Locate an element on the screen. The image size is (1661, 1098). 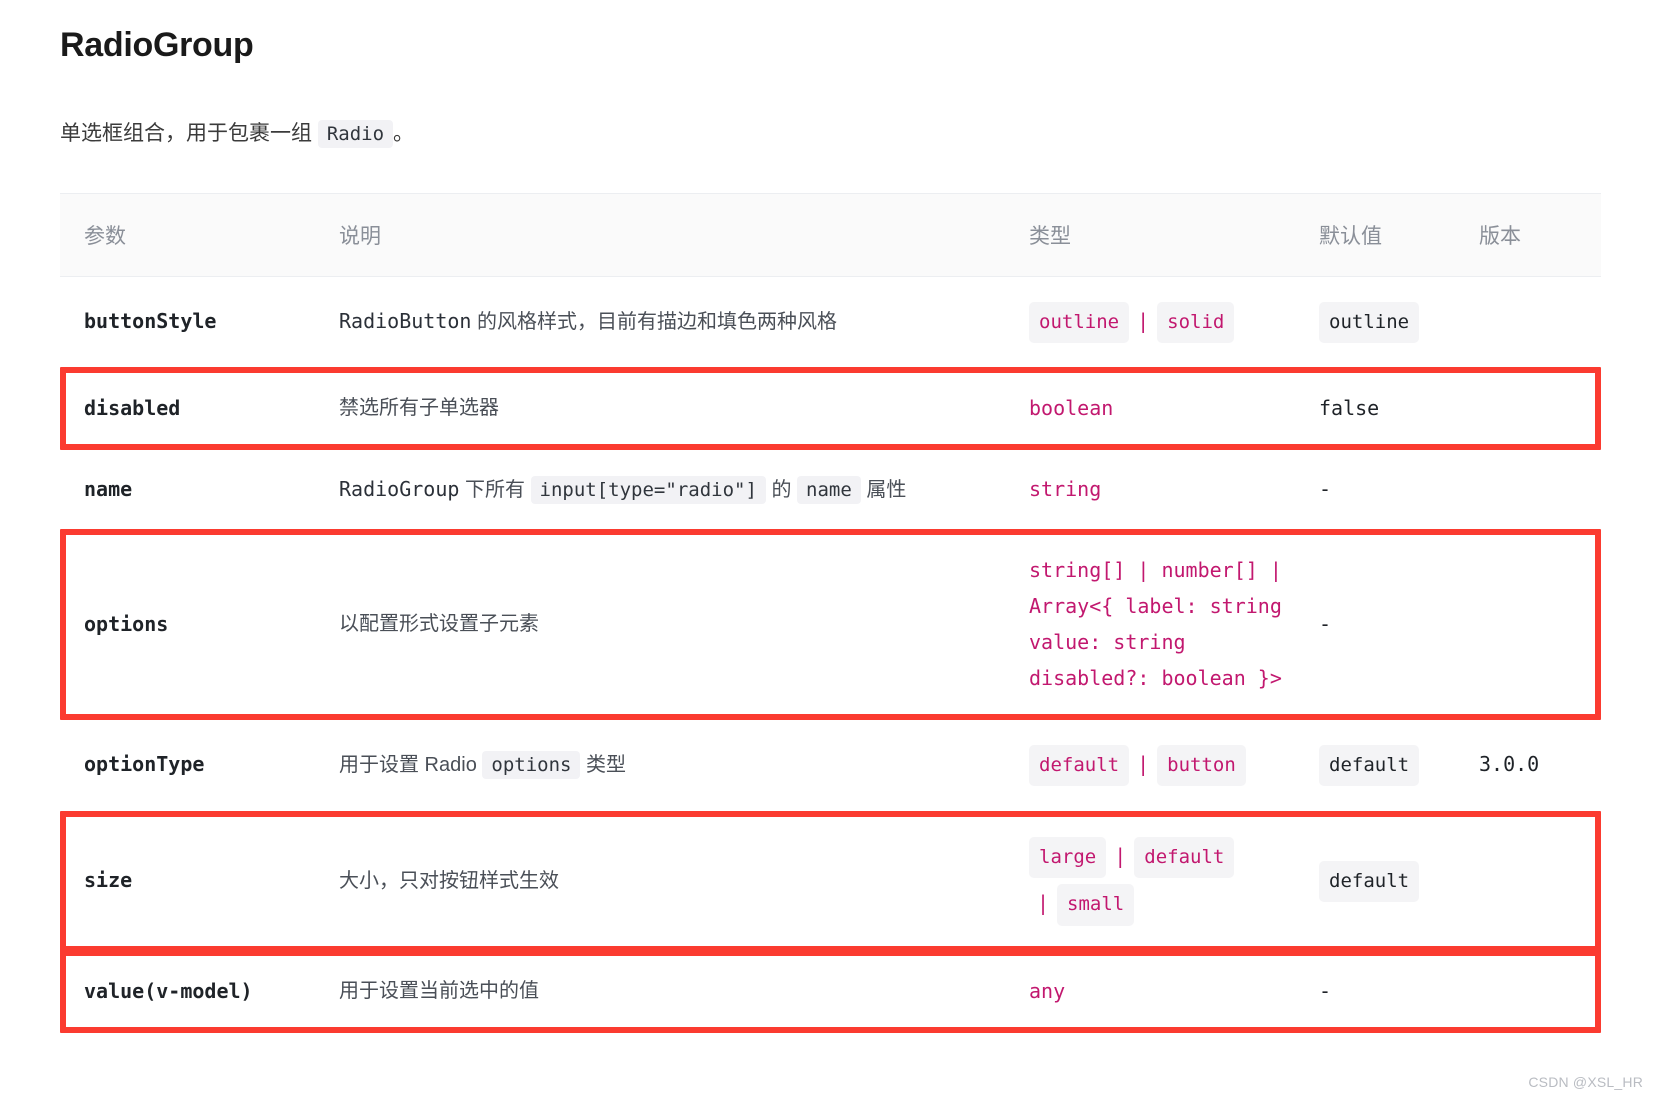
cell-default: false is located at coordinates (1375, 409).